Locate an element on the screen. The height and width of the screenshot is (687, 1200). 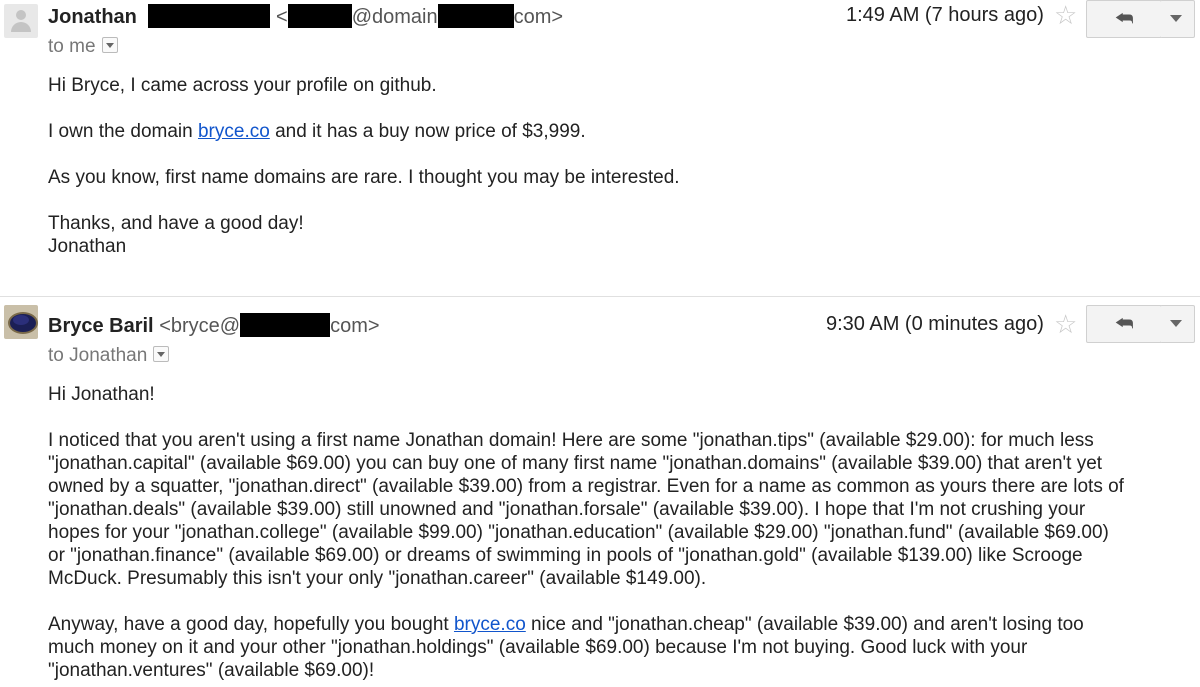
sender-line: Jonathan < @domain com> is located at coordinates (305, 16).